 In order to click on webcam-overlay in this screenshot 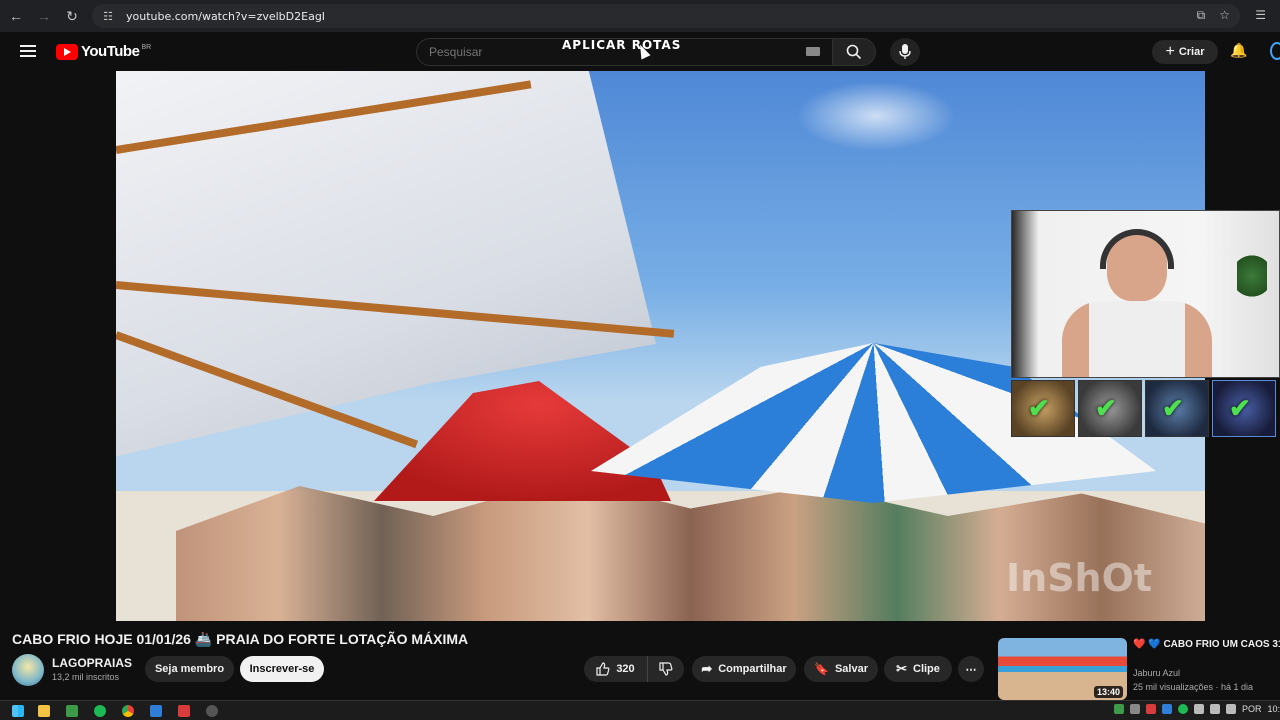, I will do `click(1145, 294)`.